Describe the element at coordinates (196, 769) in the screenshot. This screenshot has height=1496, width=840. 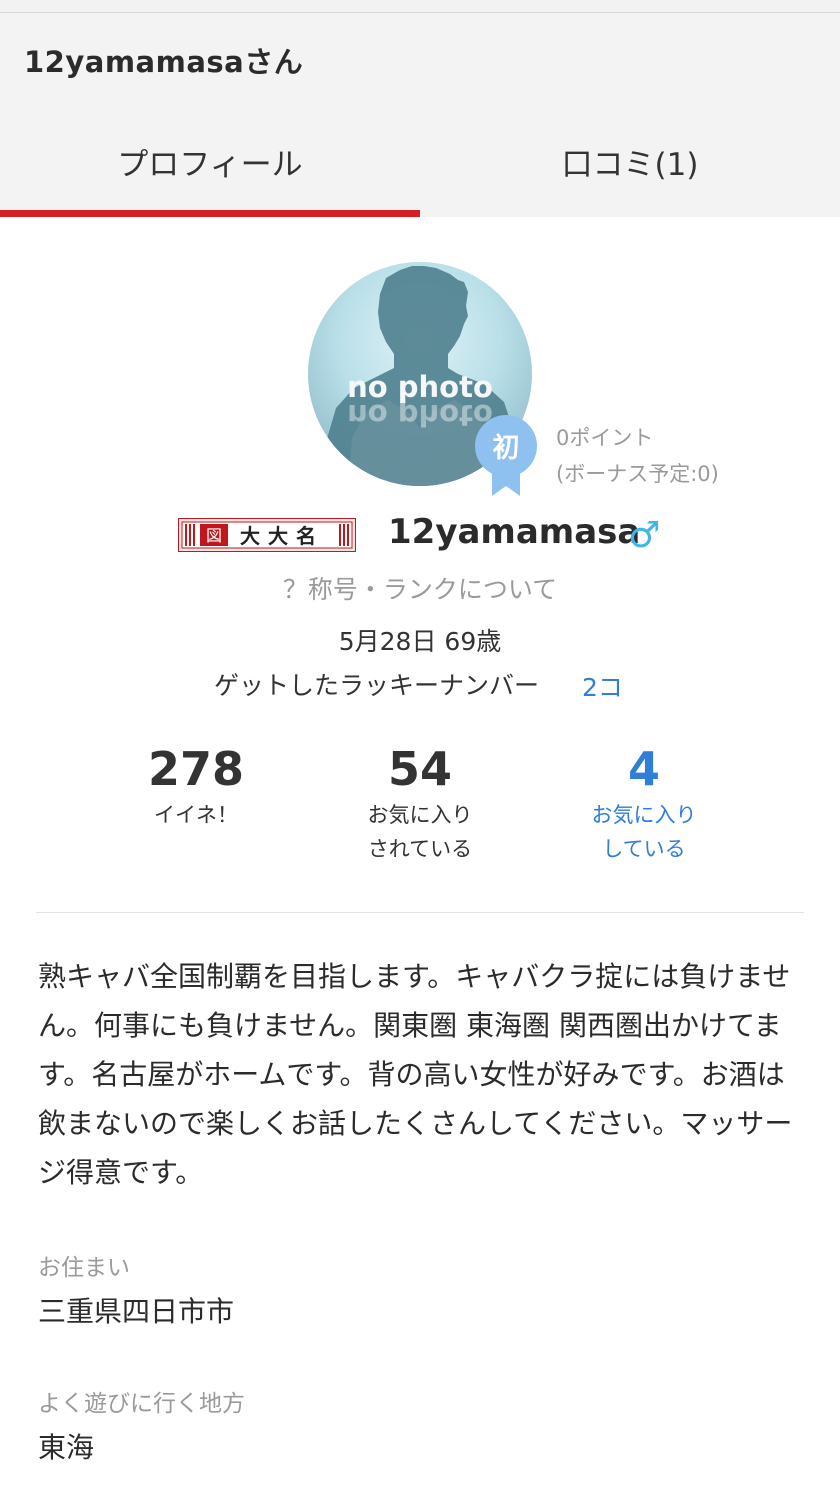
I see `stat-likes-value: 278` at that location.